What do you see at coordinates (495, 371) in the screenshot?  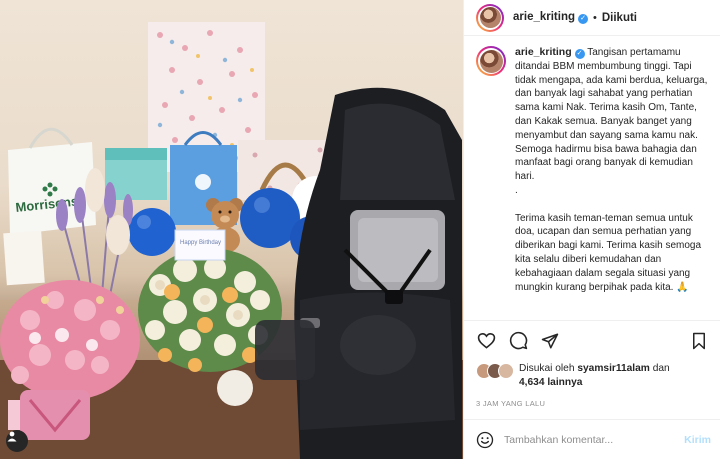 I see `liker-avatars` at bounding box center [495, 371].